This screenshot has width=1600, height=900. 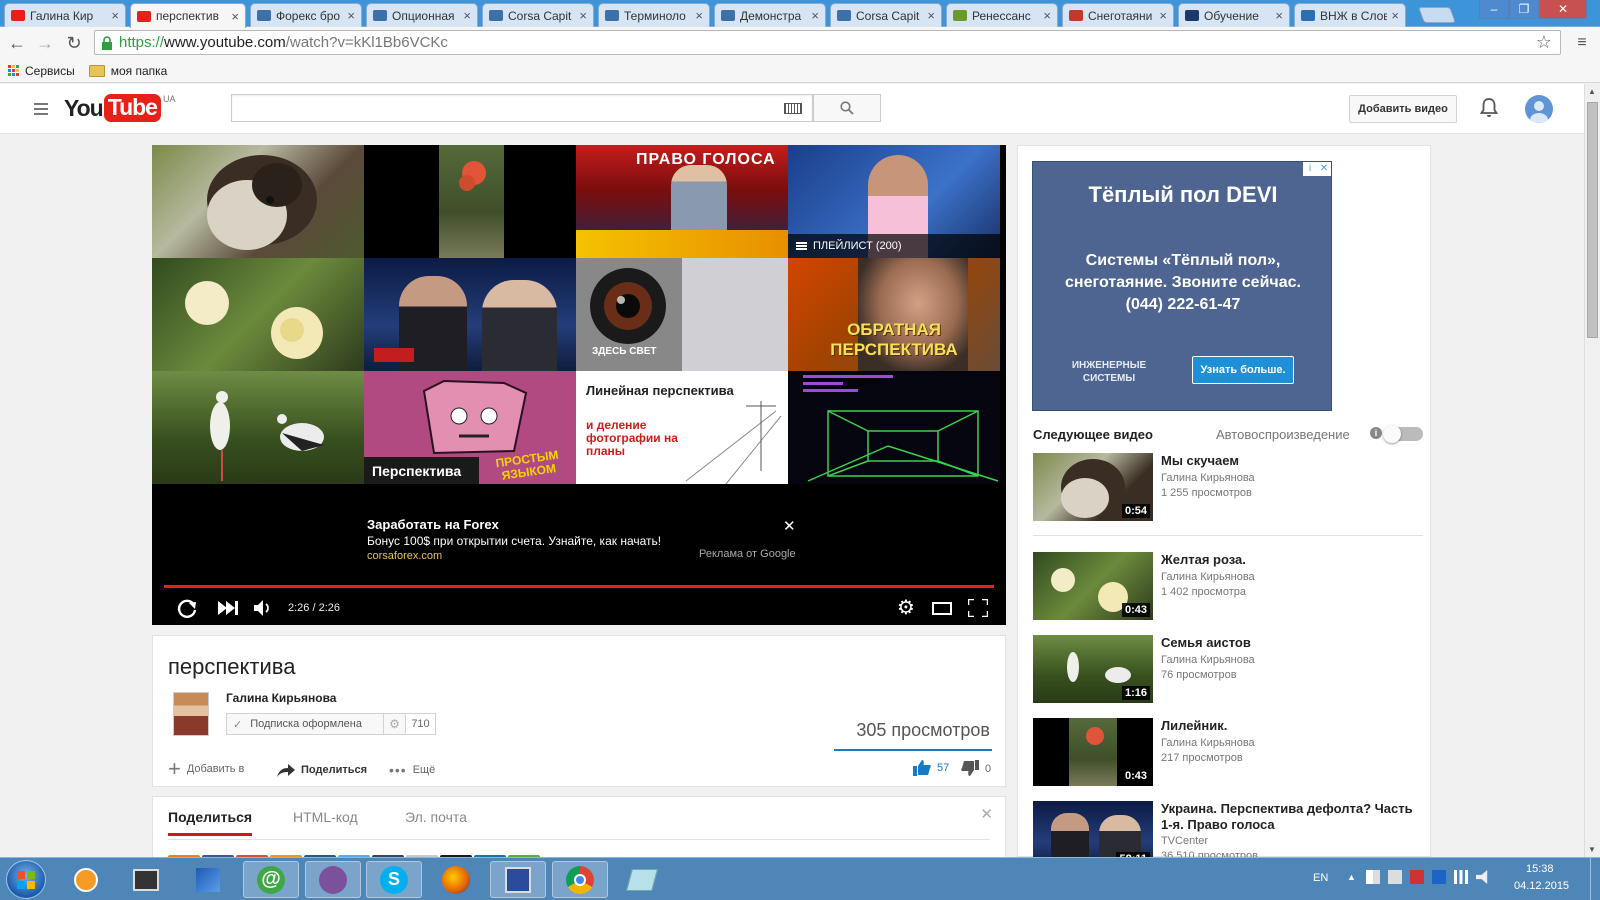 I want to click on ad-banner-cta-button: Узнать больше., so click(x=1243, y=370).